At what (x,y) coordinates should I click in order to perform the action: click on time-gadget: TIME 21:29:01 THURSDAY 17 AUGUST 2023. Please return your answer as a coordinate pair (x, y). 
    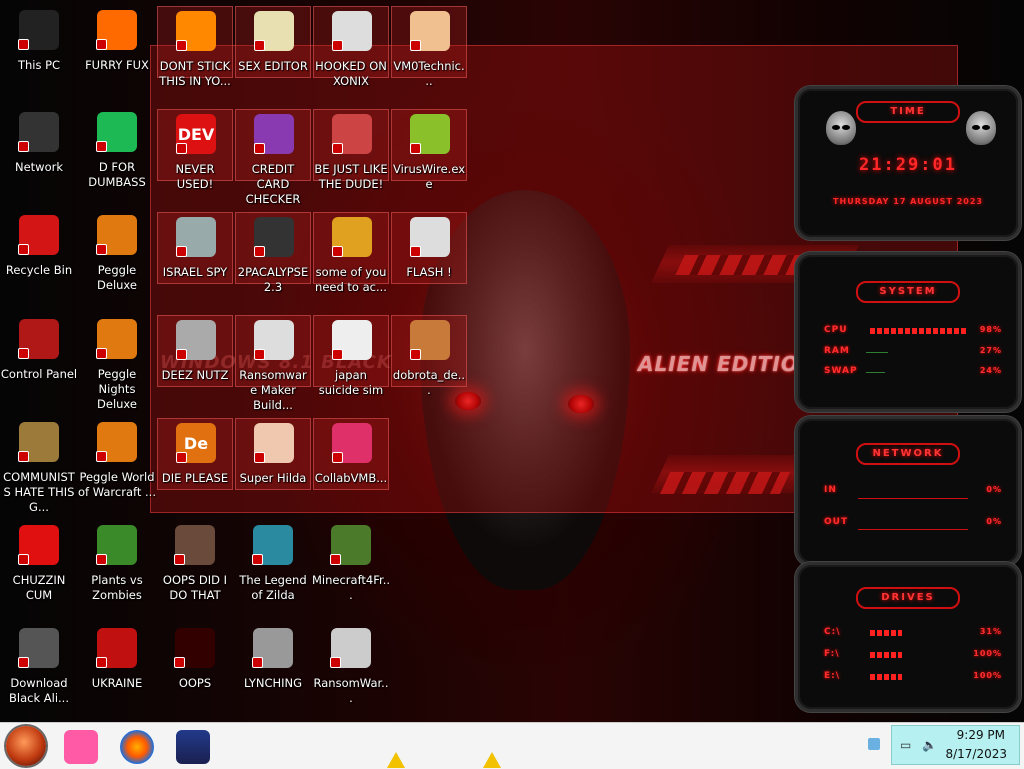
    Looking at the image, I should click on (908, 163).